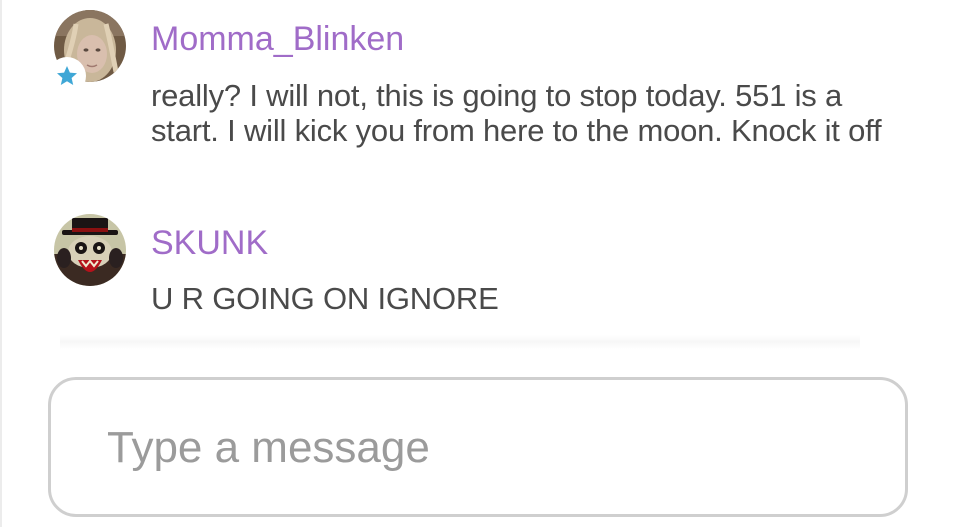 This screenshot has height=527, width=959. I want to click on star-icon, so click(67, 75).